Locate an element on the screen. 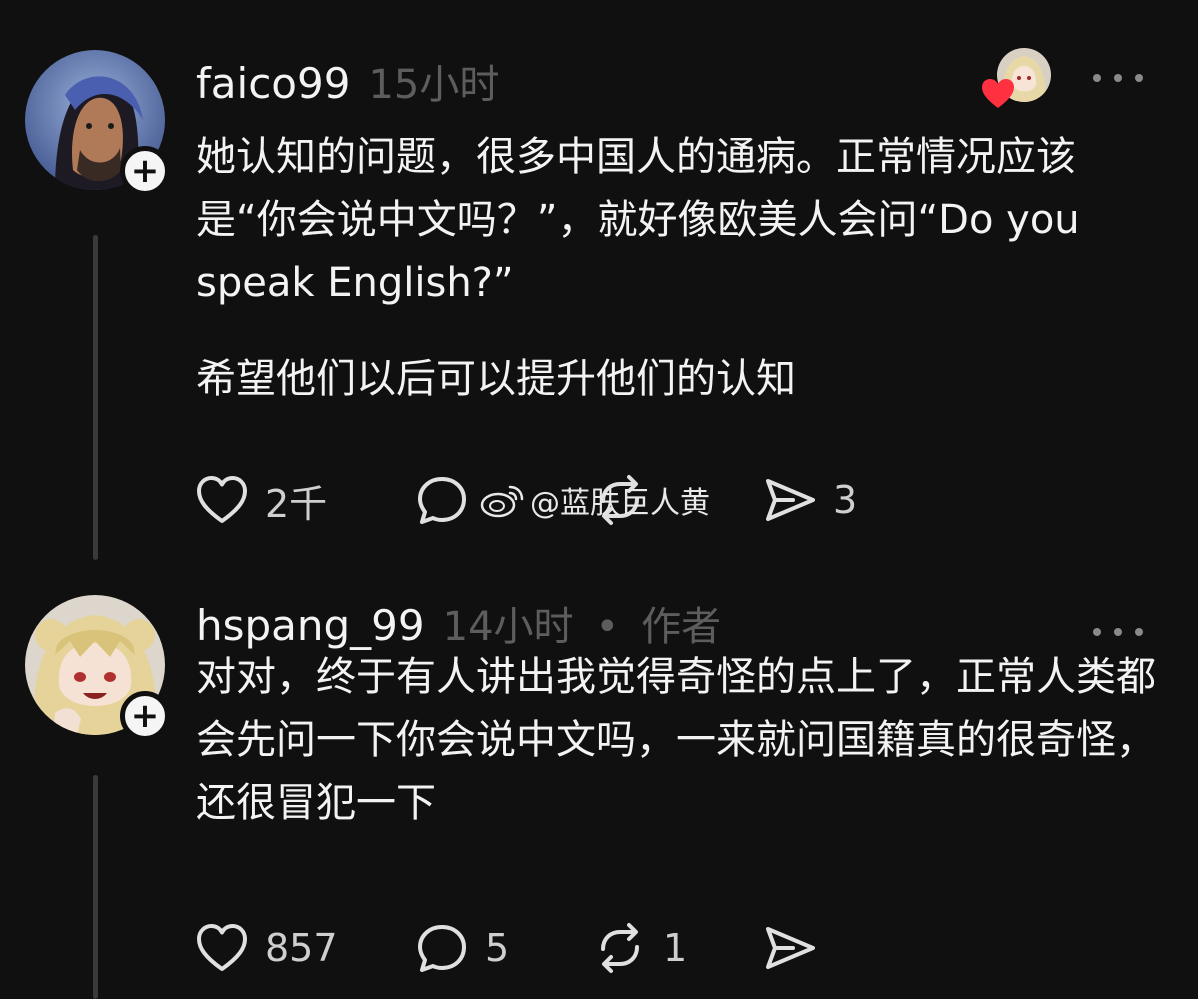 The image size is (1198, 999). liked-heart-icon is located at coordinates (998, 93).